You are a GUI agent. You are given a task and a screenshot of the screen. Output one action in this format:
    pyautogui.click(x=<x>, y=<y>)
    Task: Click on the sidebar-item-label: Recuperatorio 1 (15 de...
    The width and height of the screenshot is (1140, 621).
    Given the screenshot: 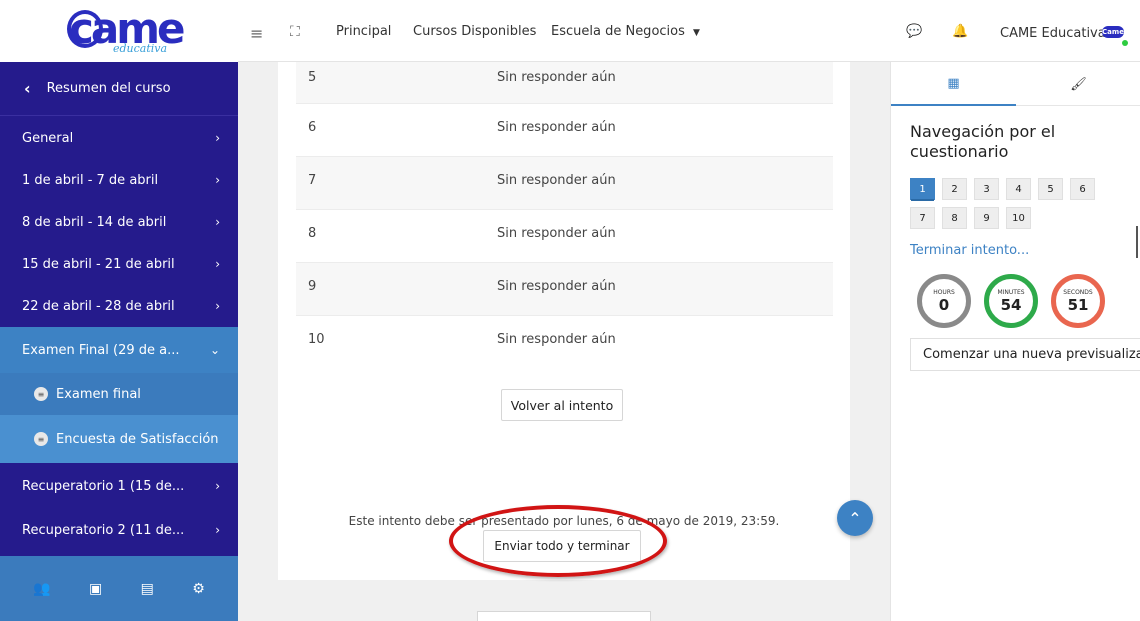 What is the action you would take?
    pyautogui.click(x=103, y=486)
    